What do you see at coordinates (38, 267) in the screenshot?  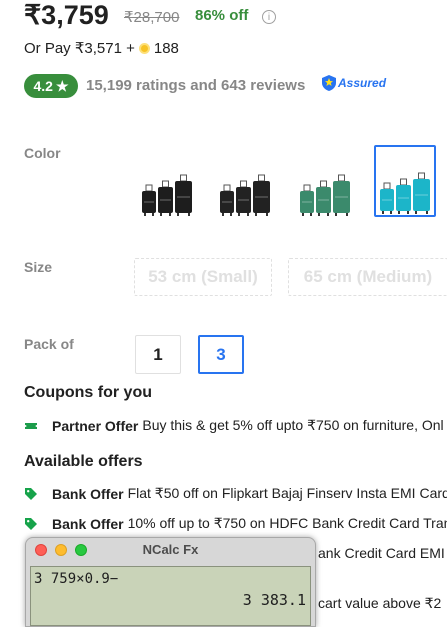 I see `size-label: Size` at bounding box center [38, 267].